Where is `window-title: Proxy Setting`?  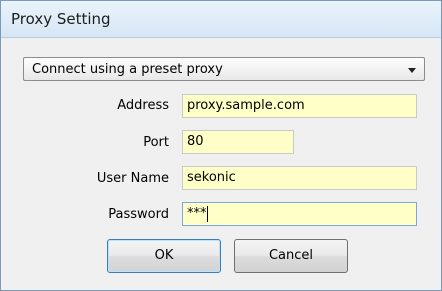 window-title: Proxy Setting is located at coordinates (61, 19).